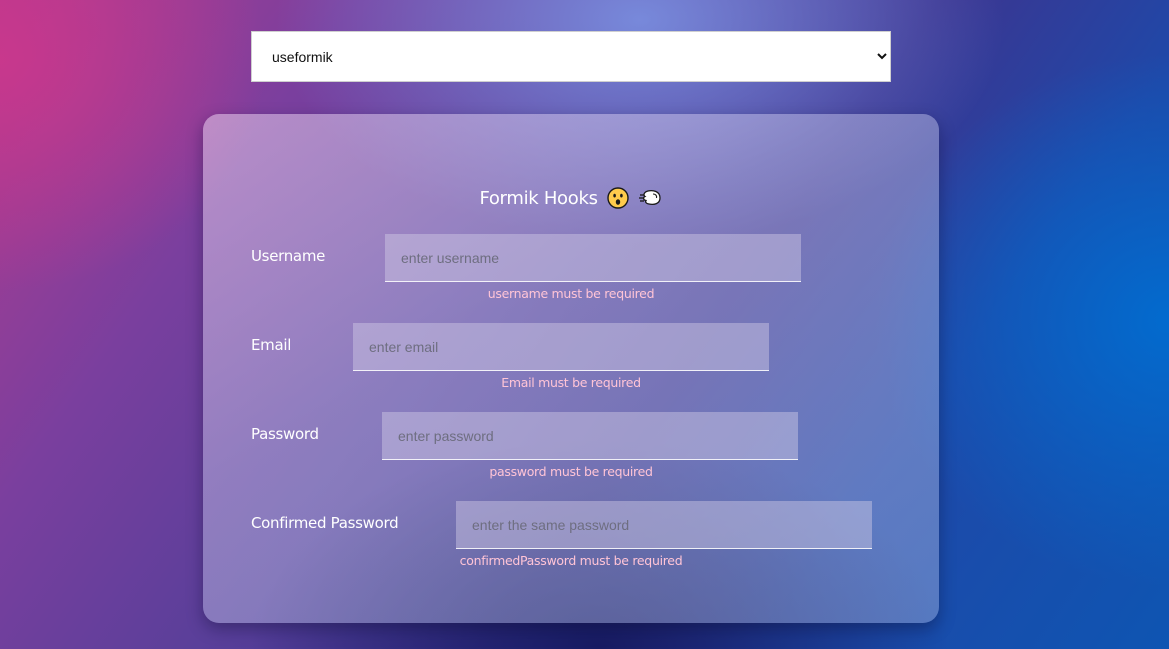  Describe the element at coordinates (664, 525) in the screenshot. I see `confirmed-password-input` at that location.